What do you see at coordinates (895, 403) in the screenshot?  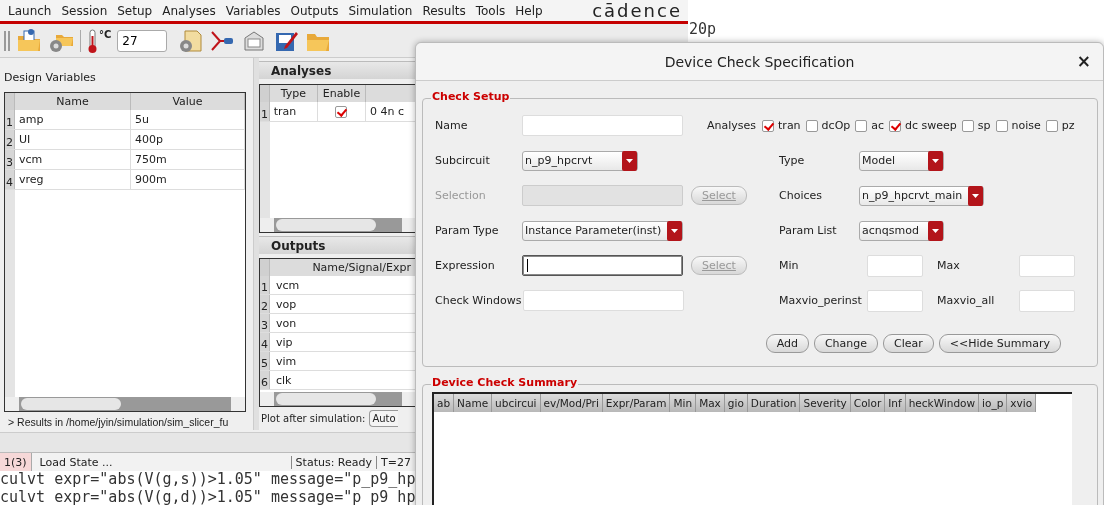 I see `column-header: Inf` at bounding box center [895, 403].